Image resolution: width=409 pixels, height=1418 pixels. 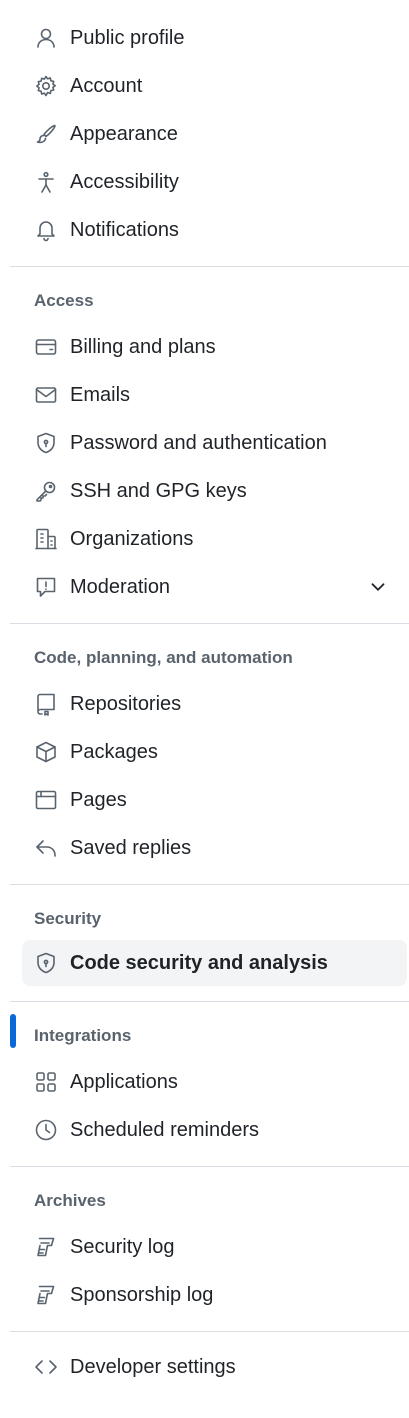 What do you see at coordinates (214, 230) in the screenshot?
I see `nav-item-notifications: Notifications` at bounding box center [214, 230].